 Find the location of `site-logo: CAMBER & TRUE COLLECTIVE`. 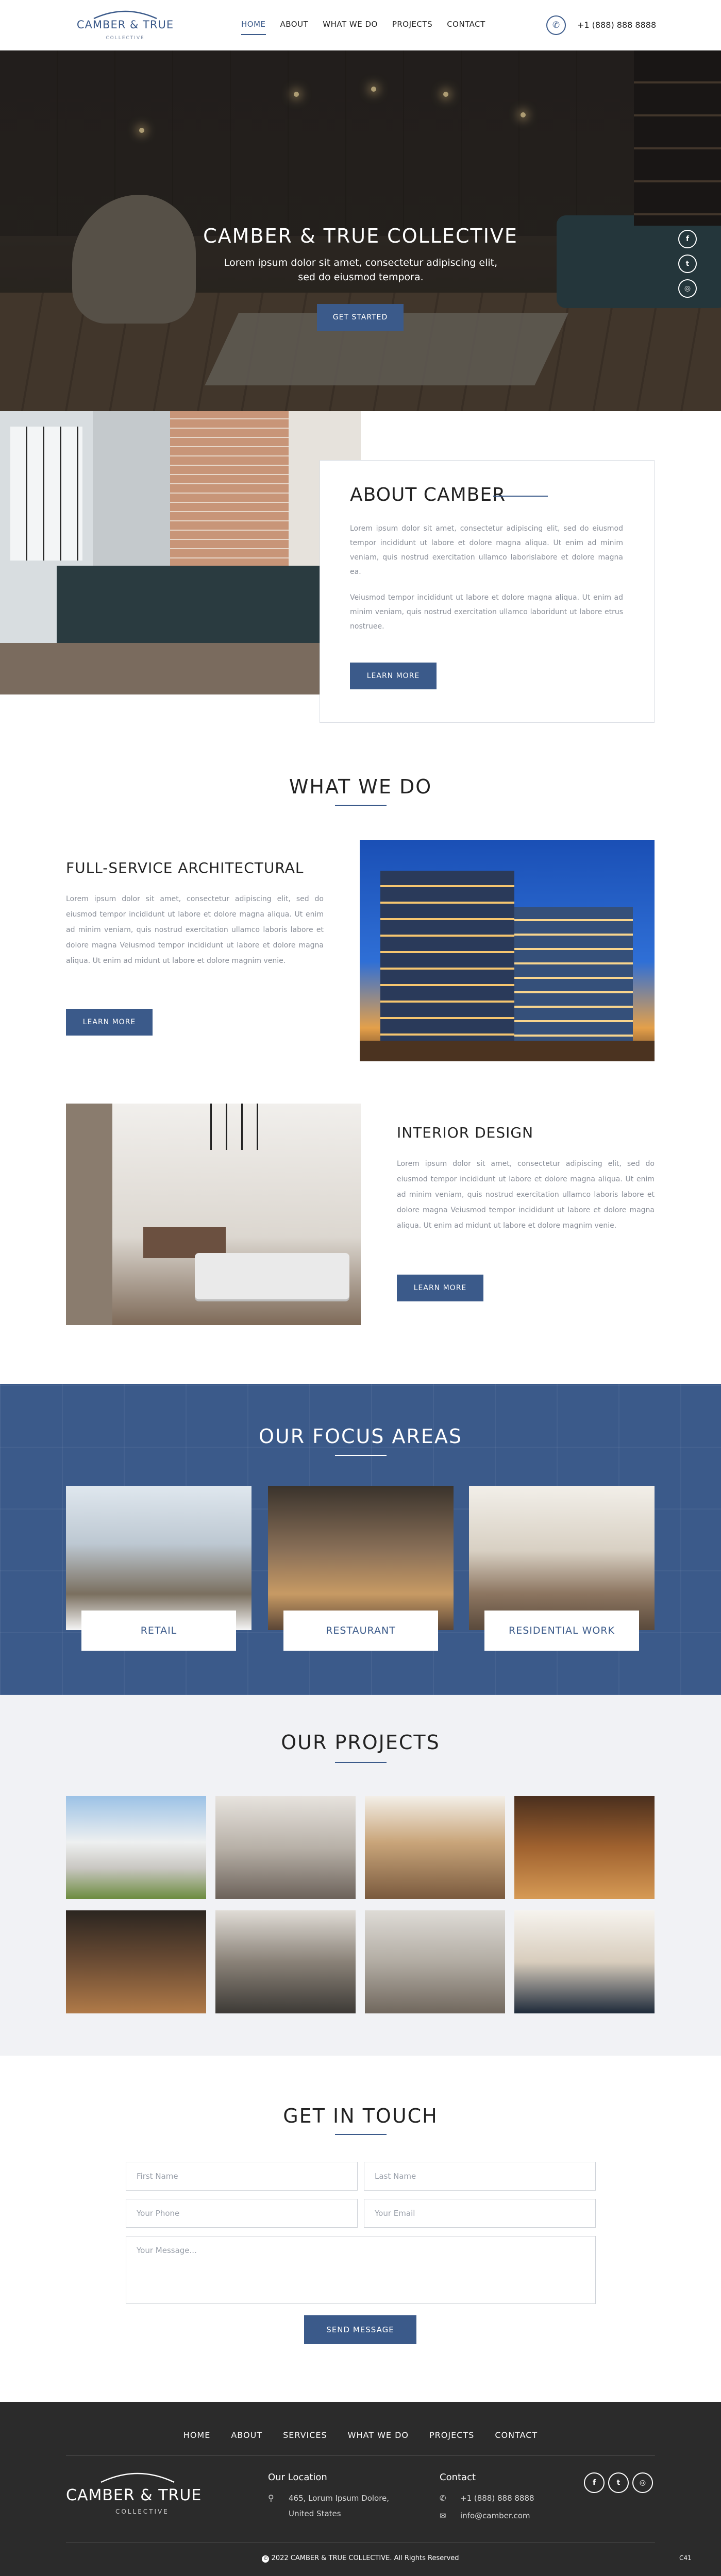

site-logo: CAMBER & TRUE COLLECTIVE is located at coordinates (126, 25).